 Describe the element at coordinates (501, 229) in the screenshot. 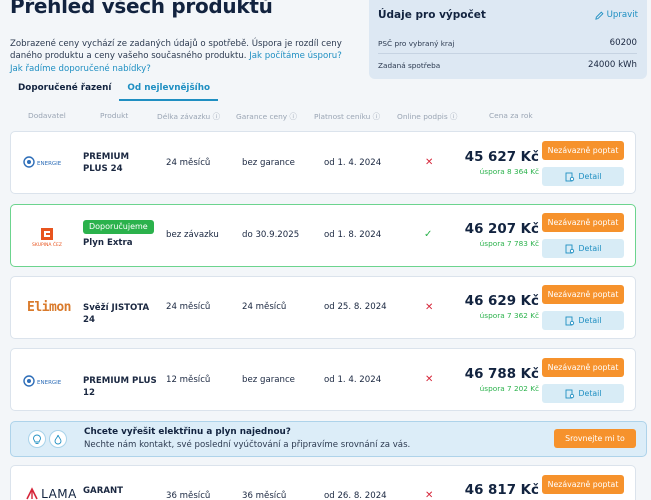

I see `annual-price: 46 207 Kč` at that location.